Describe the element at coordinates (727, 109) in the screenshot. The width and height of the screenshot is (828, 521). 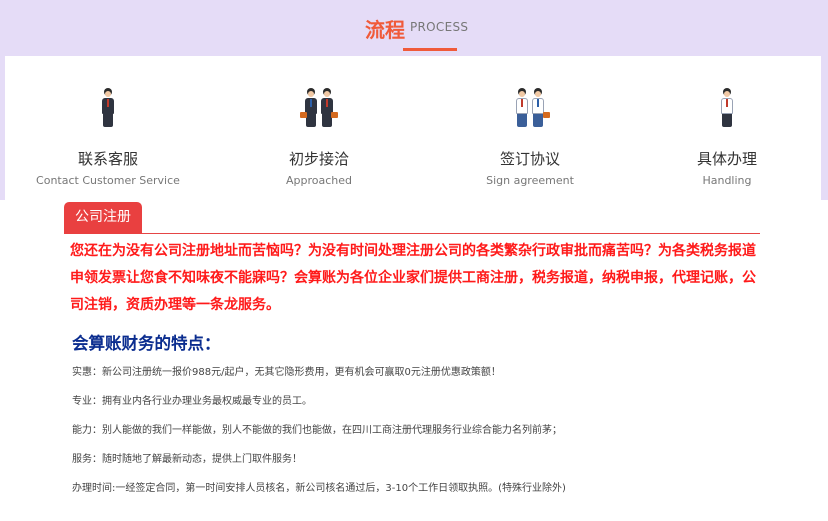
I see `clerk-icon` at that location.